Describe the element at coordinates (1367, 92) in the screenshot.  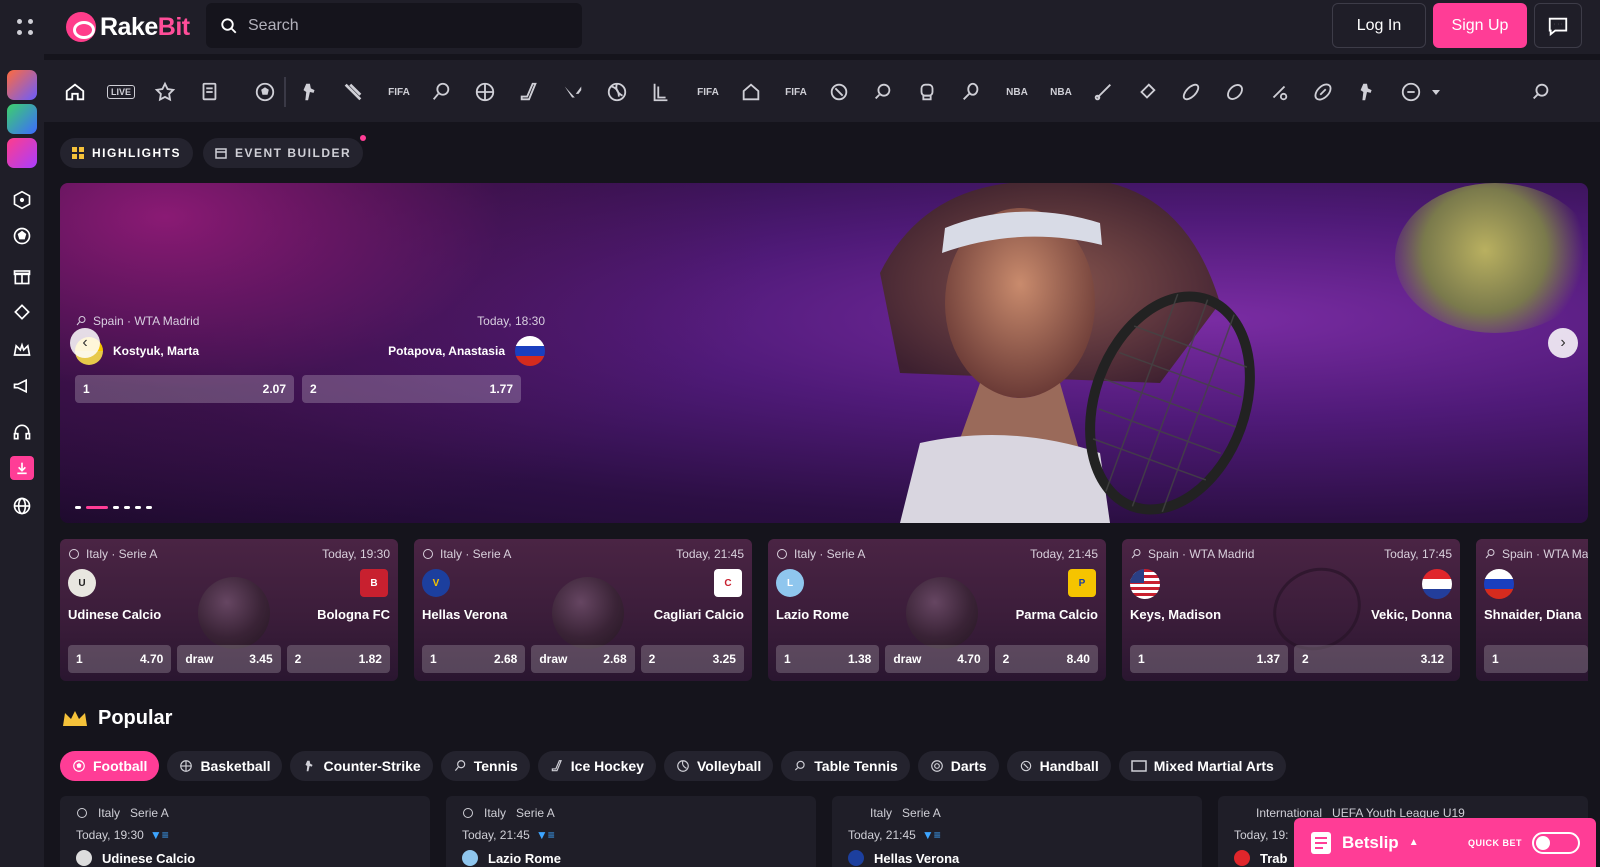
I see `esports-shooter-icon` at that location.